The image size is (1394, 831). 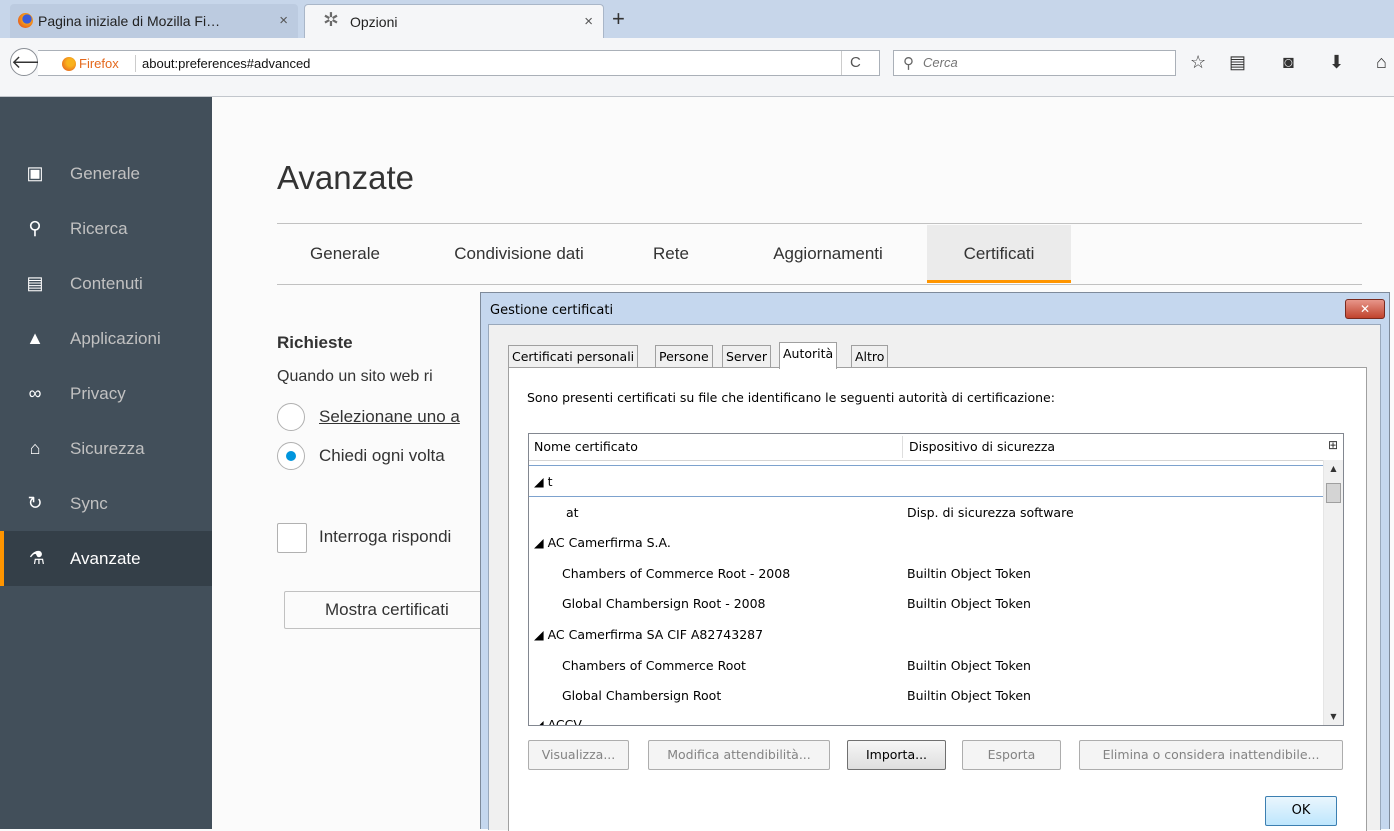 I want to click on scroll-up-icon: ▲, so click(x=1333, y=468).